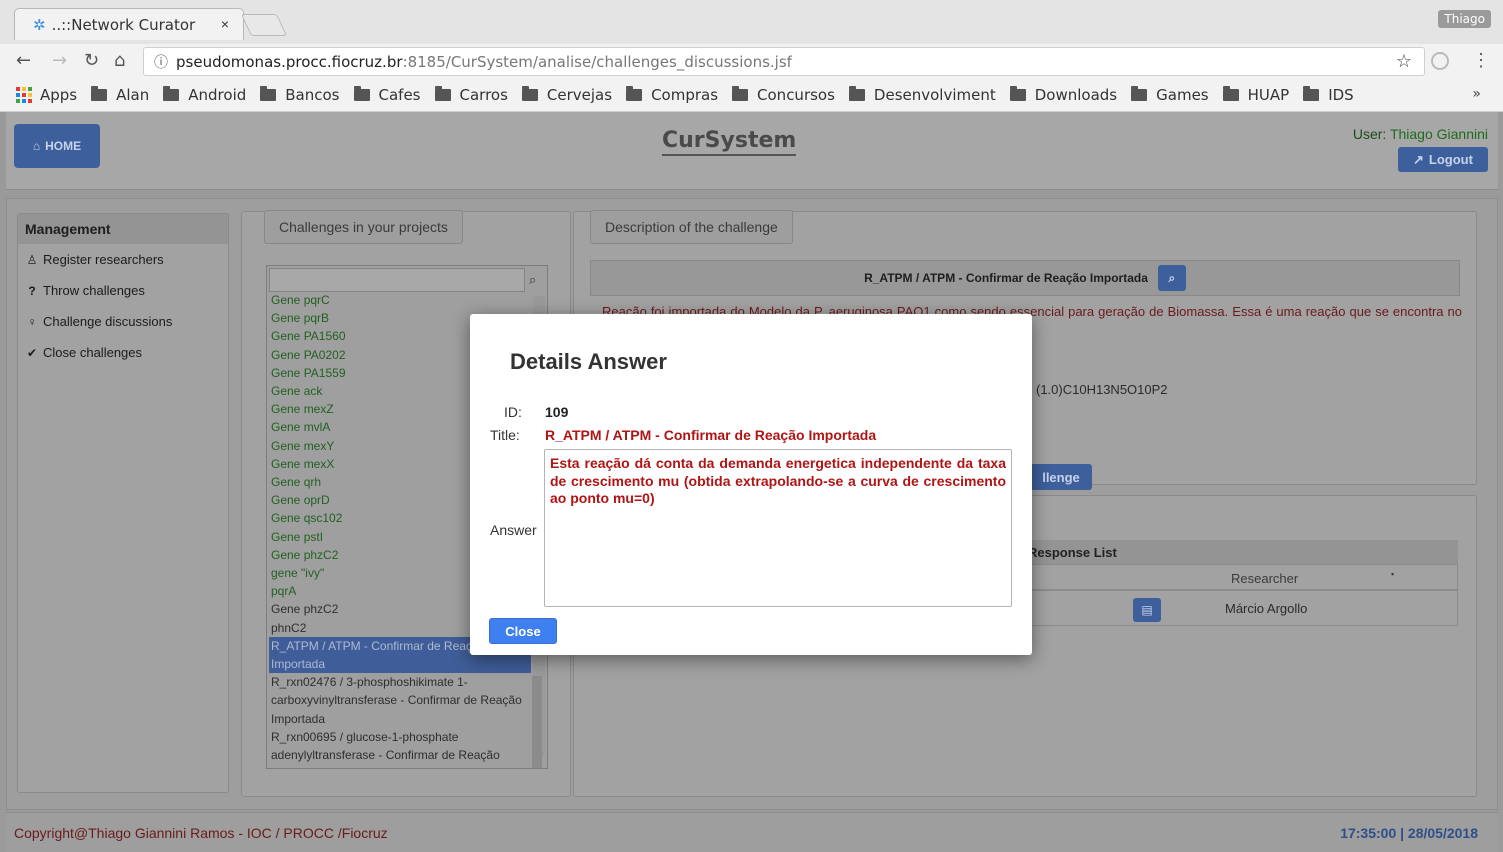  I want to click on bookmark-folder: Alan, so click(120, 94).